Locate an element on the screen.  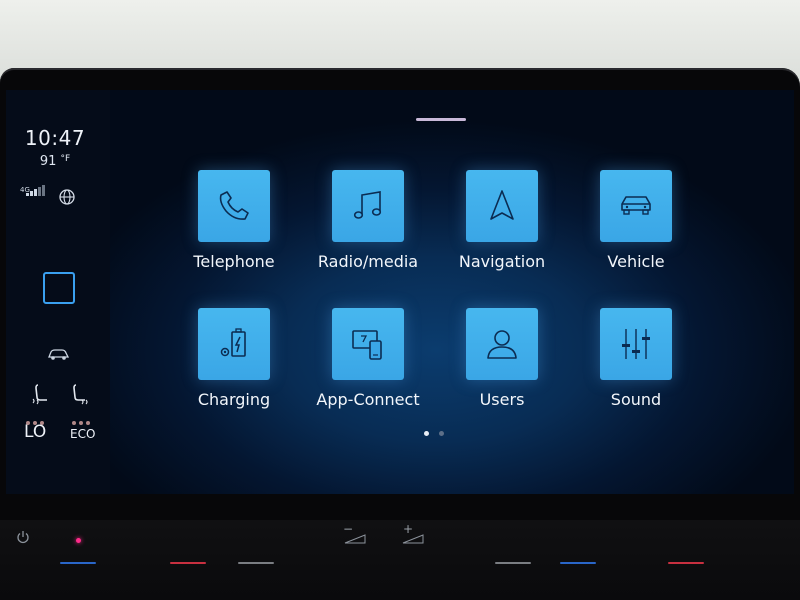
app-users: Users is located at coordinates (502, 373).